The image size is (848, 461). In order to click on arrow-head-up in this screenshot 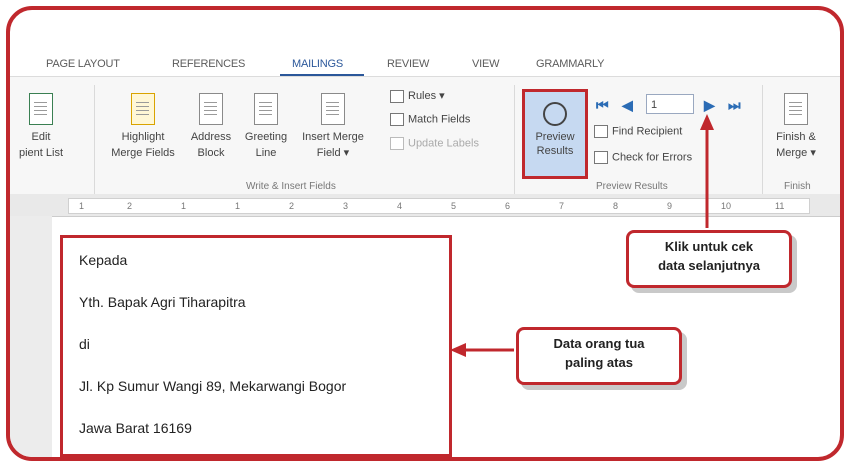, I will do `click(707, 122)`.